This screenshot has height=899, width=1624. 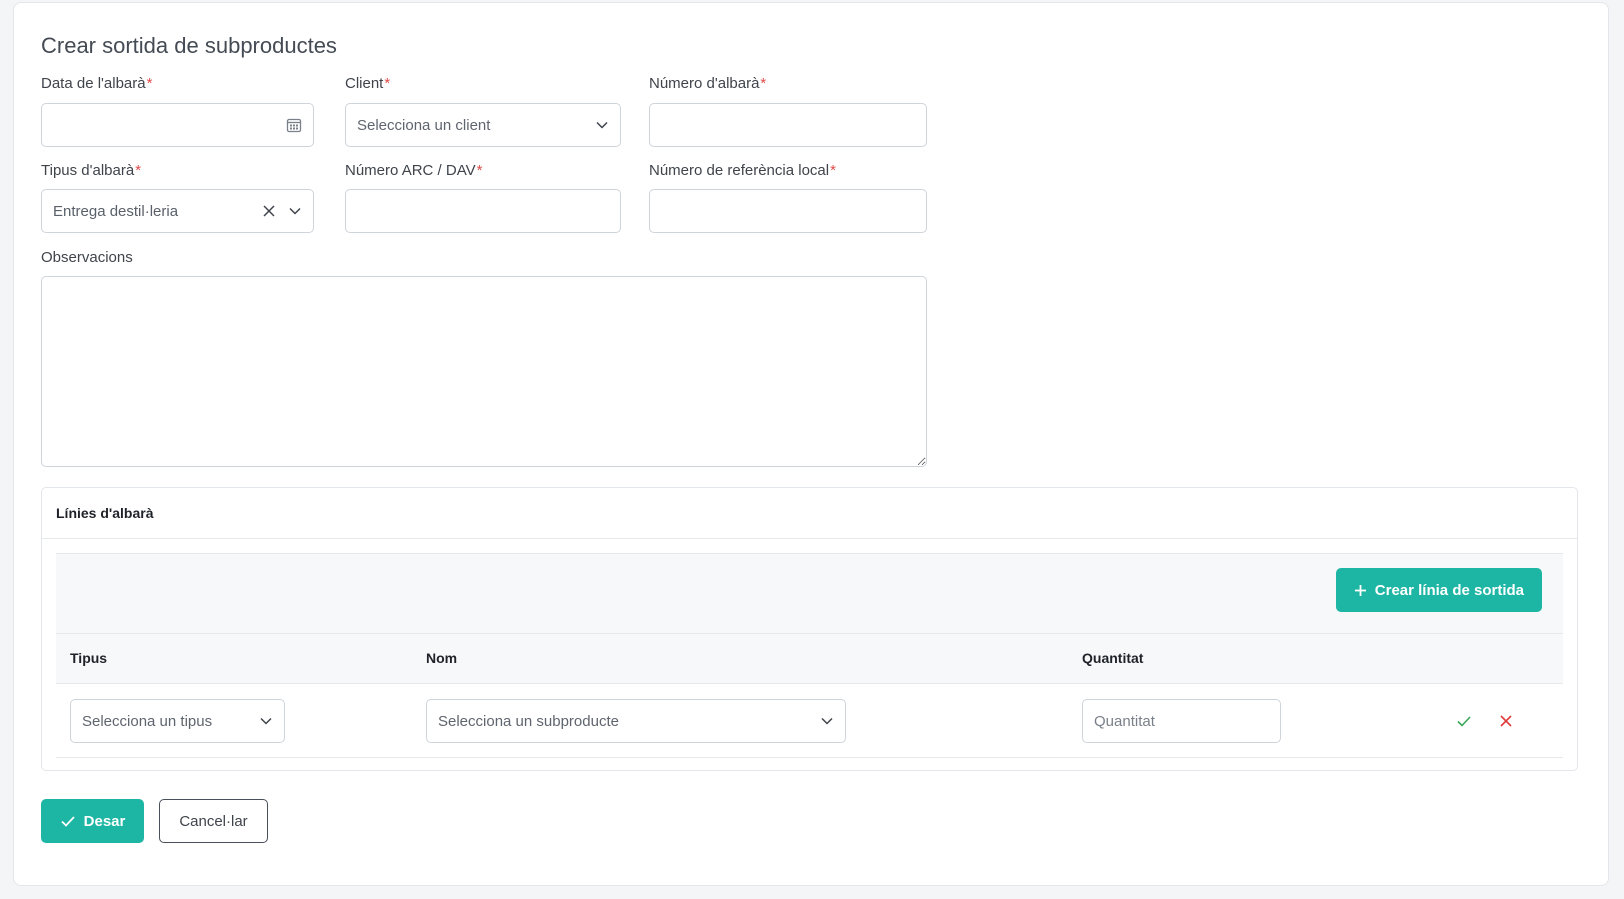 What do you see at coordinates (177, 721) in the screenshot?
I see `line-type-select: Selecciona un tipus` at bounding box center [177, 721].